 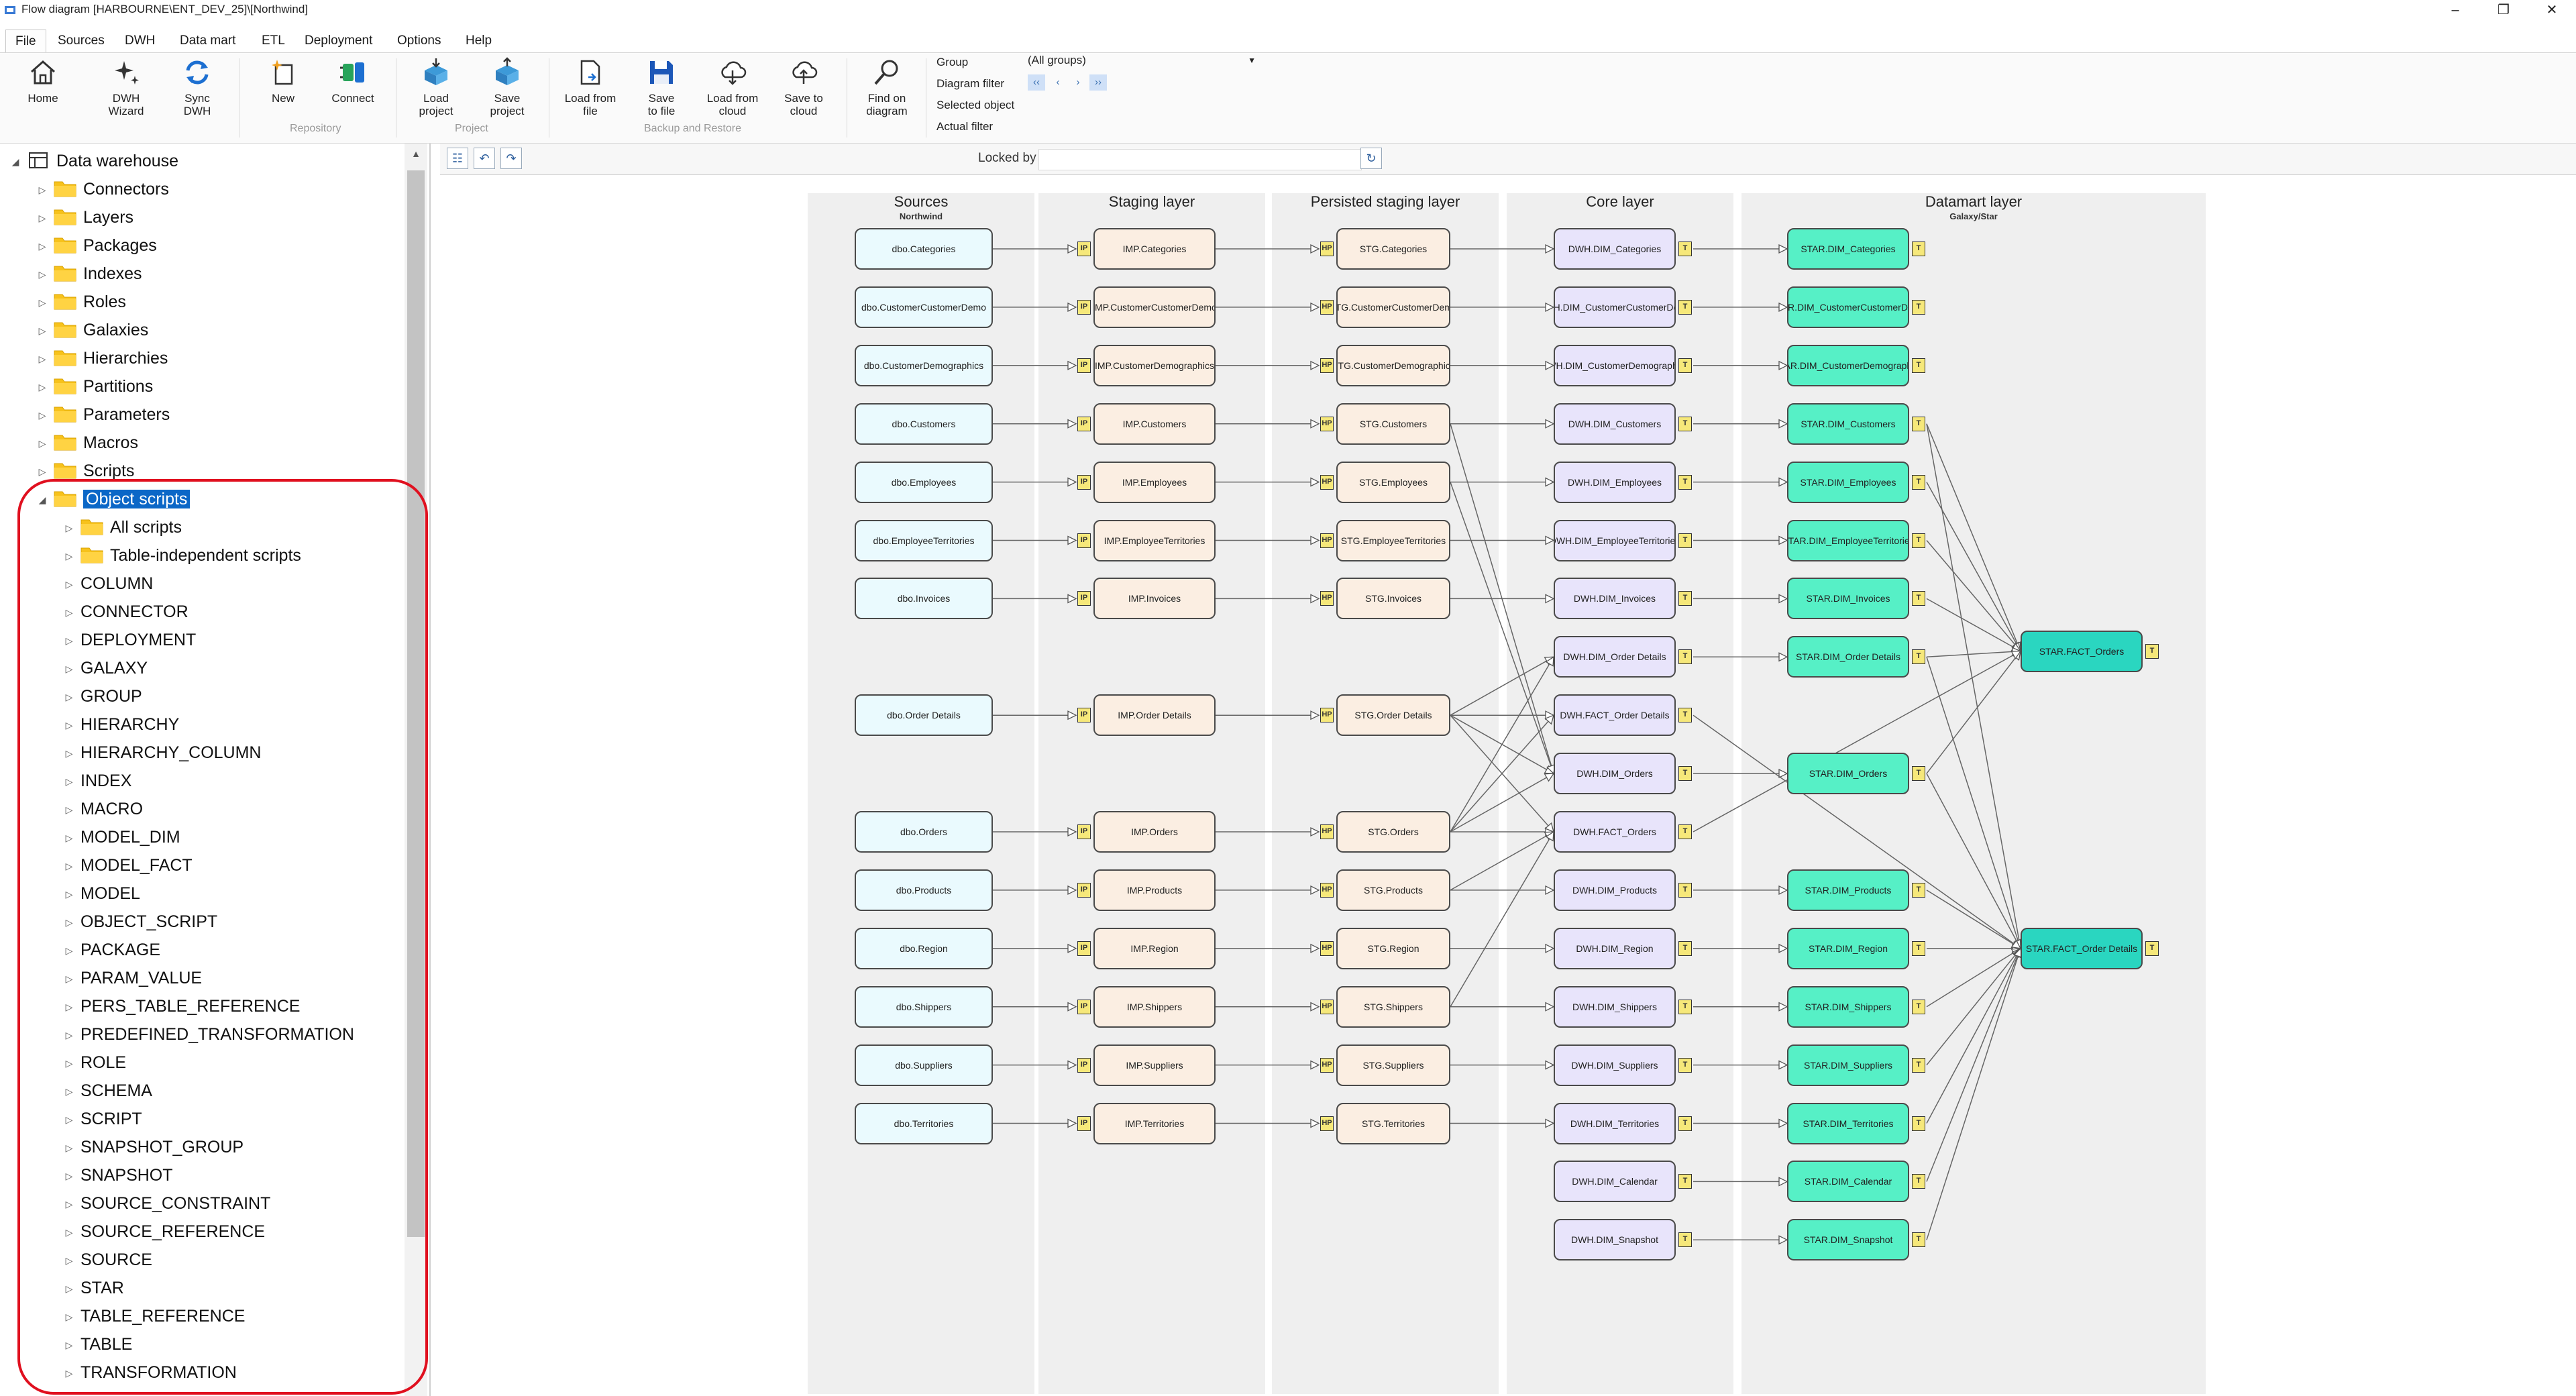 I want to click on tree-item-source: ▷ SOURCE, so click(x=105, y=1259).